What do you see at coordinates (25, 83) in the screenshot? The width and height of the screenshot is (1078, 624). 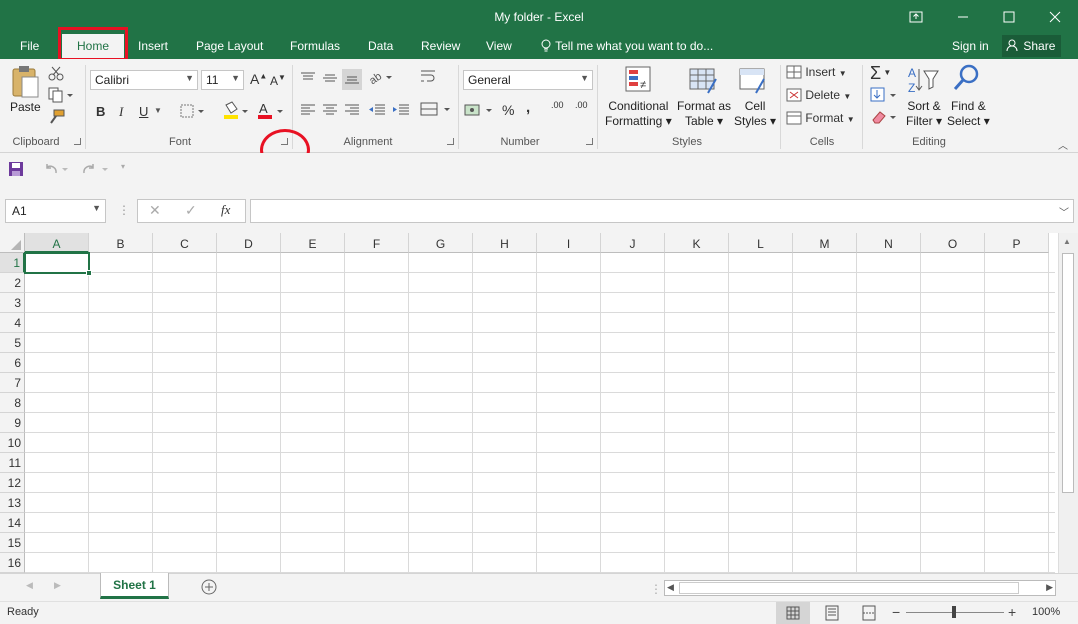 I see `paste-button` at bounding box center [25, 83].